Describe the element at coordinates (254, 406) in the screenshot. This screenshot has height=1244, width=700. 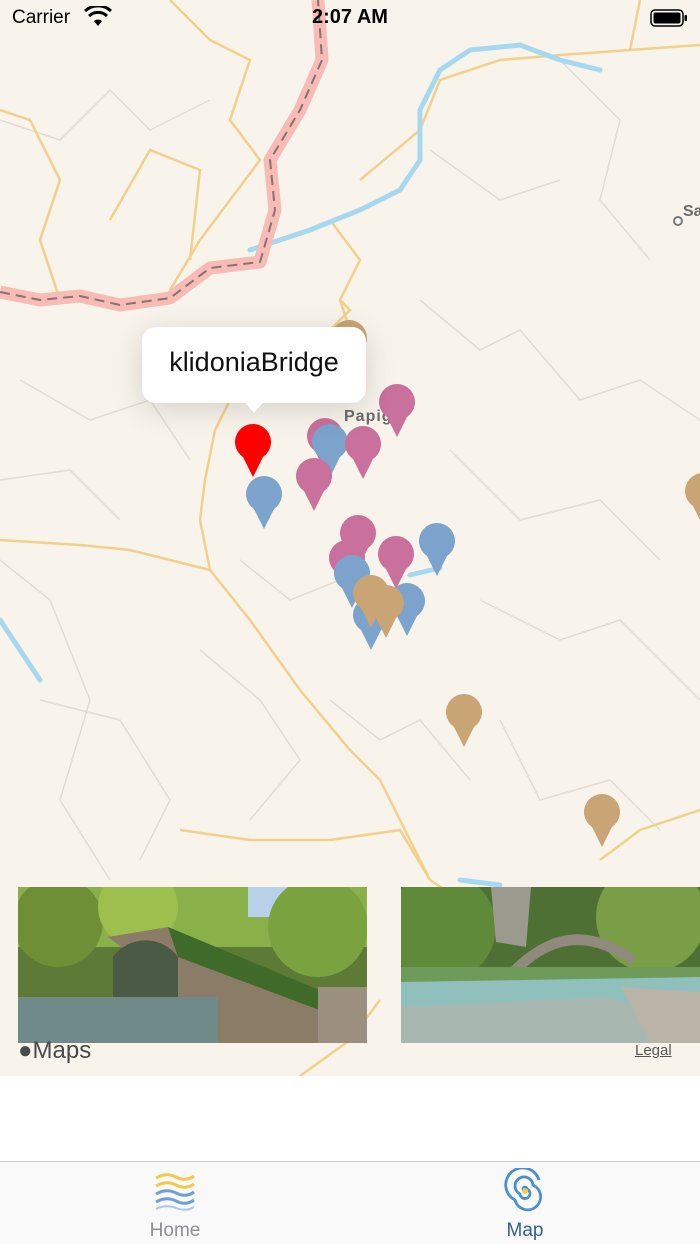
I see `callout-tail` at that location.